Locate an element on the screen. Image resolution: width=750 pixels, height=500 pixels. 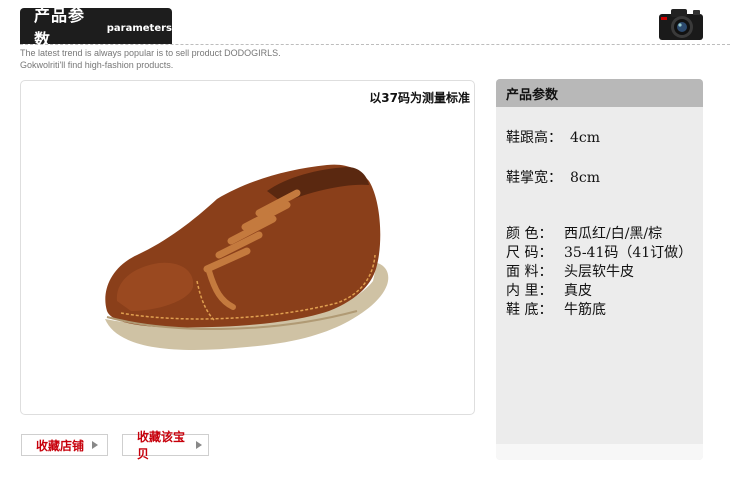
heel-height-spec: 鞋跟高： 4cm is located at coordinates (553, 137).